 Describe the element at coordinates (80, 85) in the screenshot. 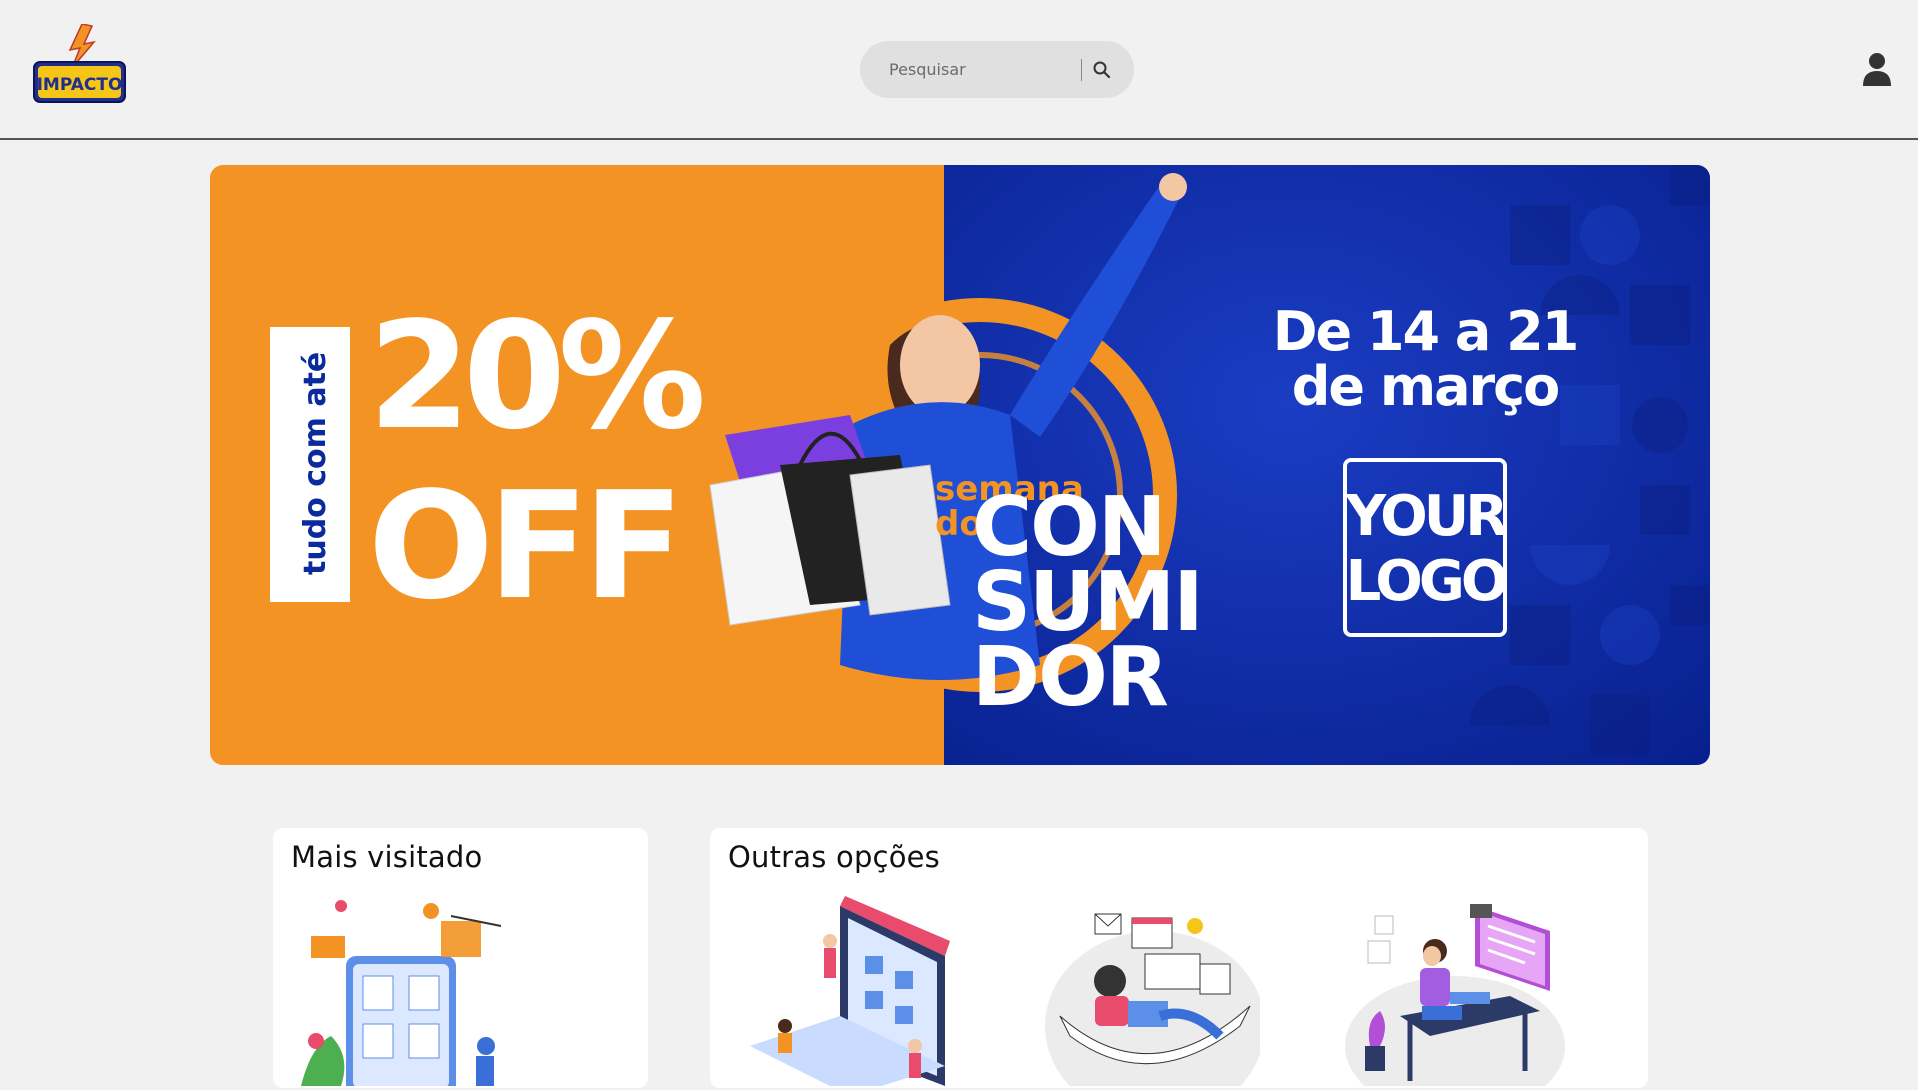

I see `logo-text: IMPACTO` at that location.